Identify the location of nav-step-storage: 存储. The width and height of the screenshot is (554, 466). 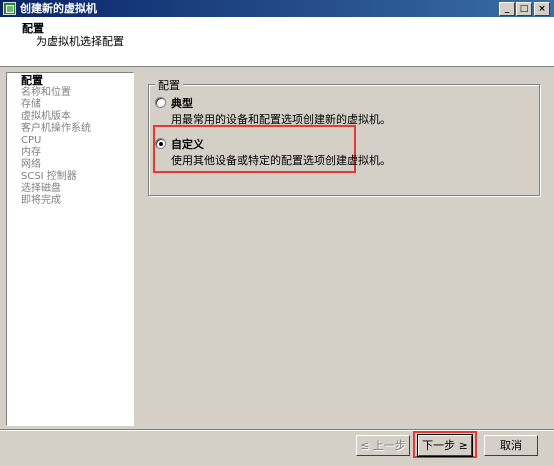
(77, 105).